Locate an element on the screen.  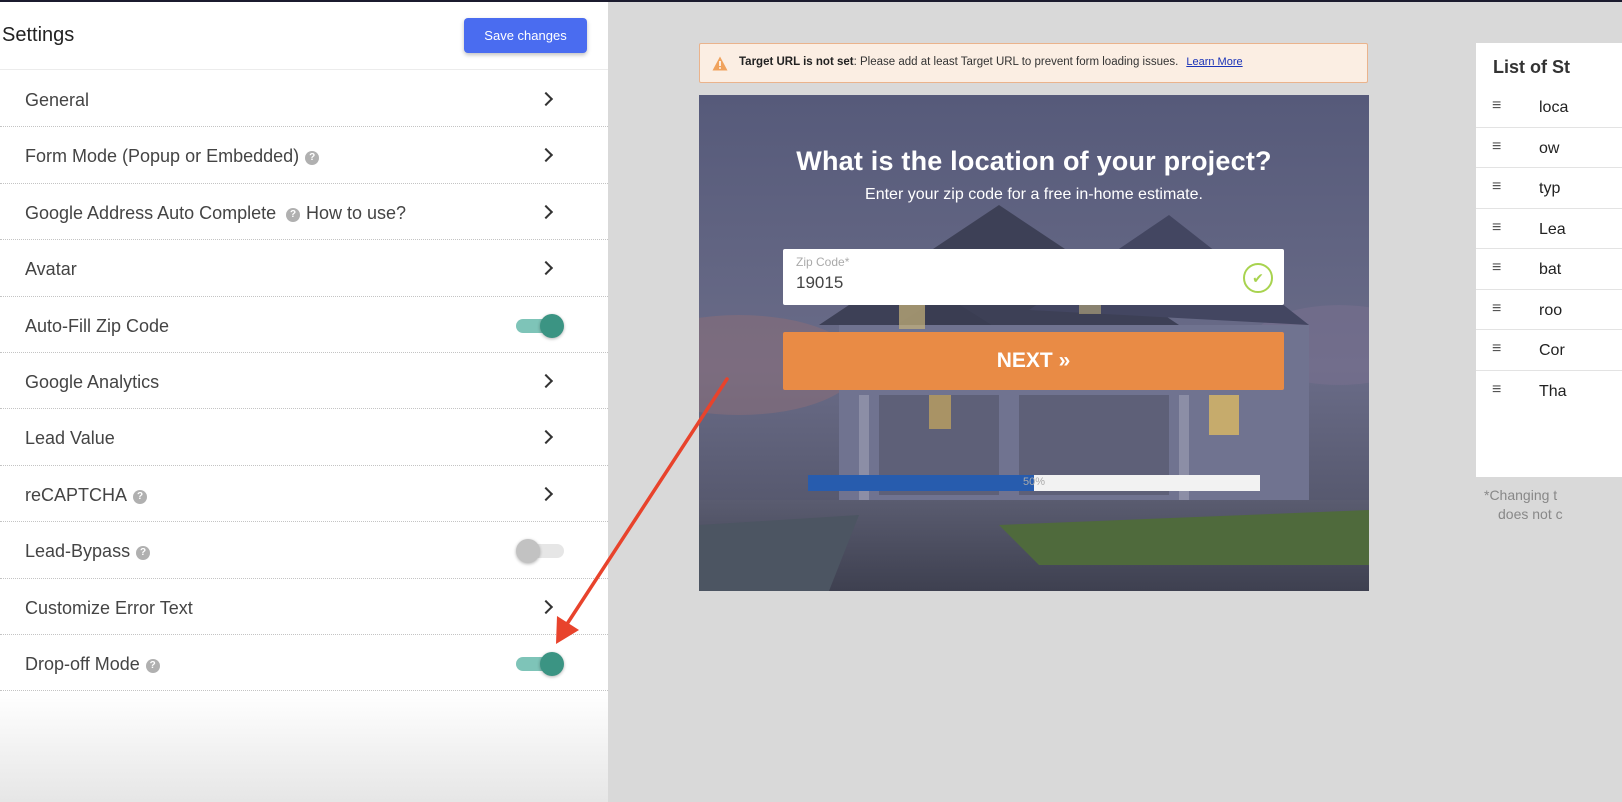
settings-row-label: reCAPTCHA? is located at coordinates (86, 495).